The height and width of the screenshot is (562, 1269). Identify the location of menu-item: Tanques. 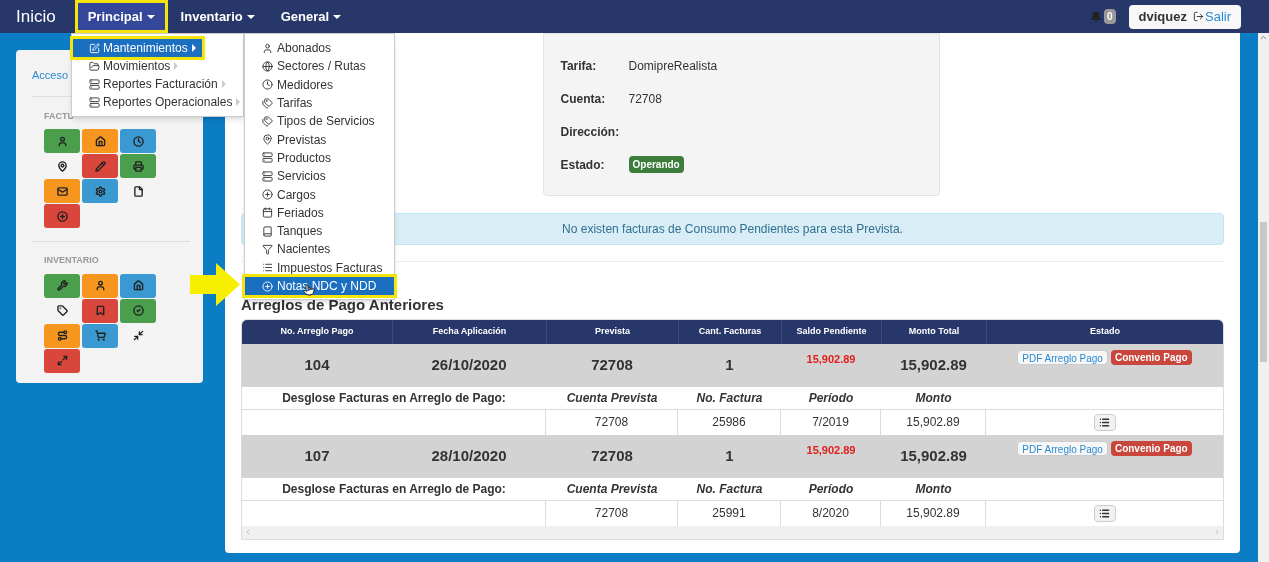
(319, 231).